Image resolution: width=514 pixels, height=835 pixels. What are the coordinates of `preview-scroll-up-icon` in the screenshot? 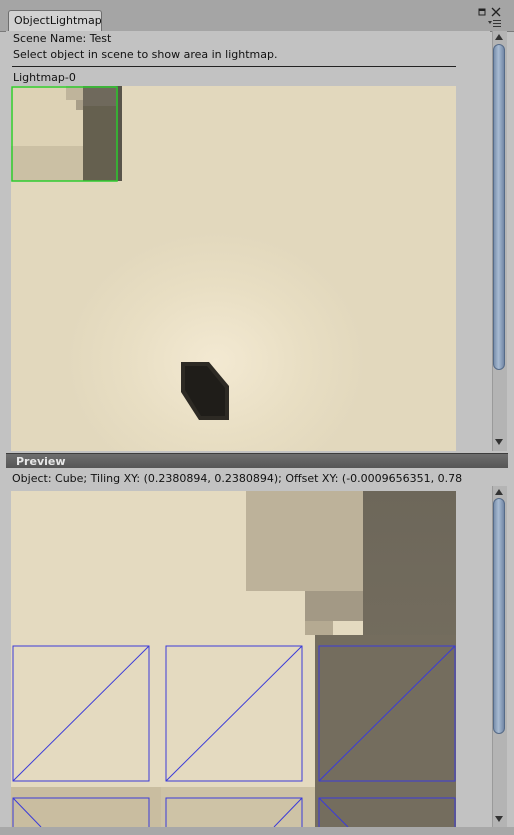 It's located at (499, 493).